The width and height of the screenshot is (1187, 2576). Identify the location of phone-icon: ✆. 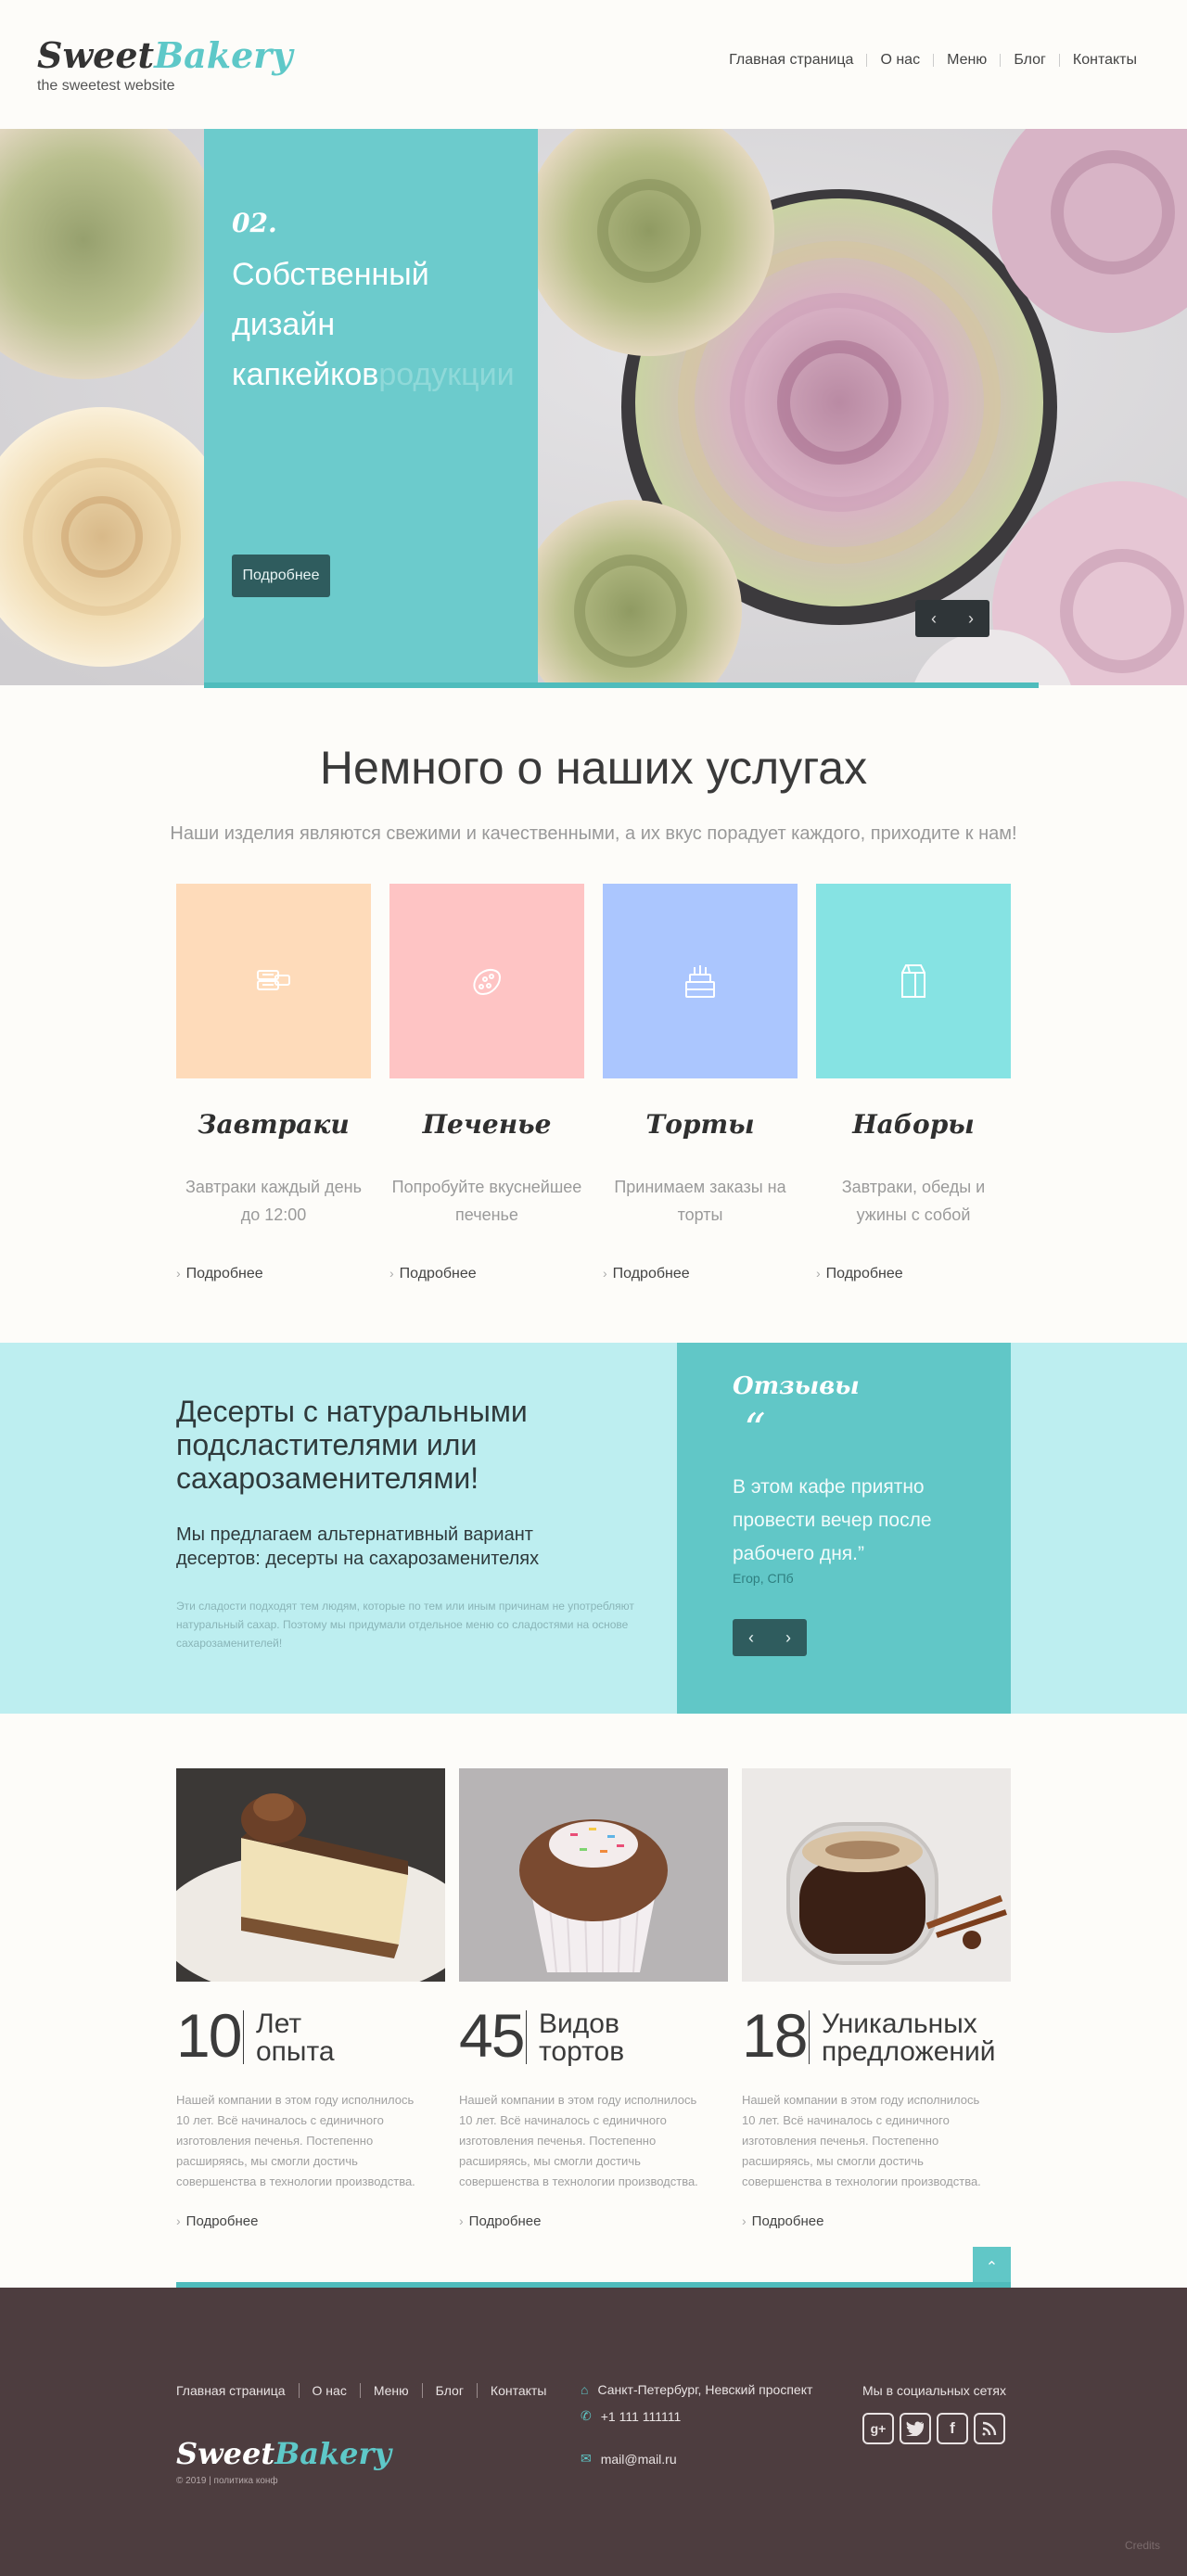
(586, 2415).